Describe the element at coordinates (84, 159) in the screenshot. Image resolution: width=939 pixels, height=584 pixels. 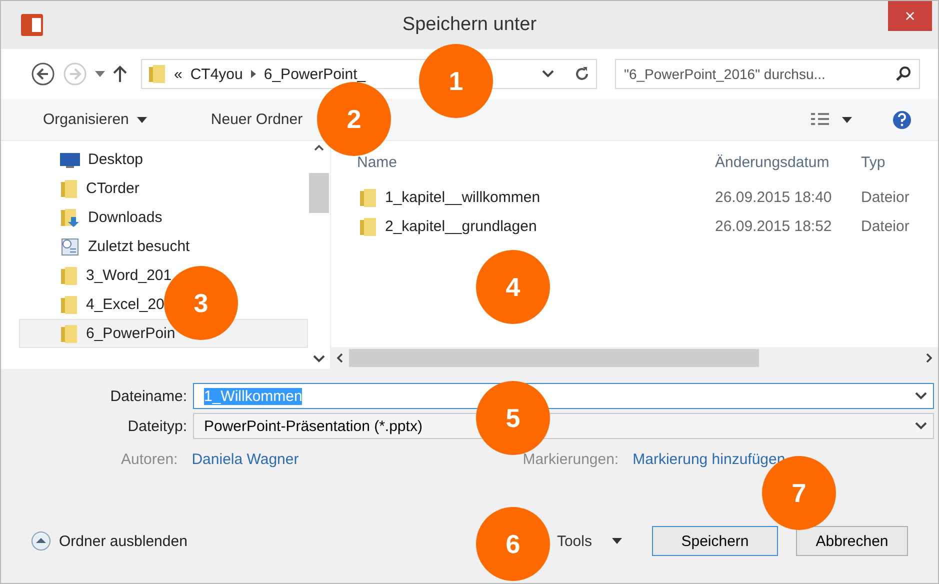
I see `sidebar-item: Desktop` at that location.